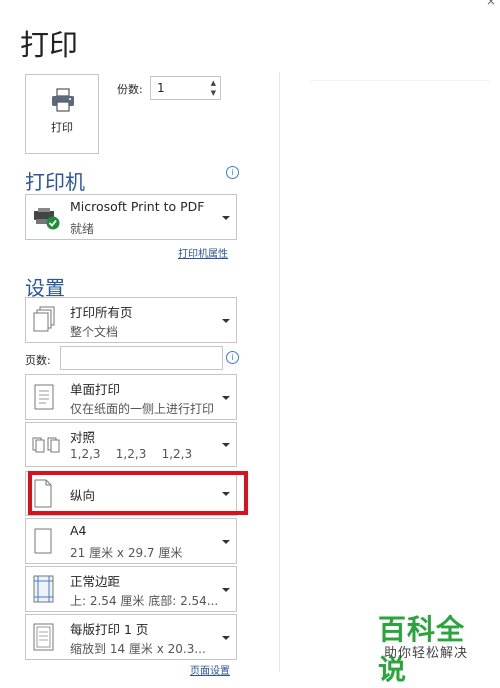  I want to click on spin-arrows-icon: ▲ ▼, so click(213, 88).